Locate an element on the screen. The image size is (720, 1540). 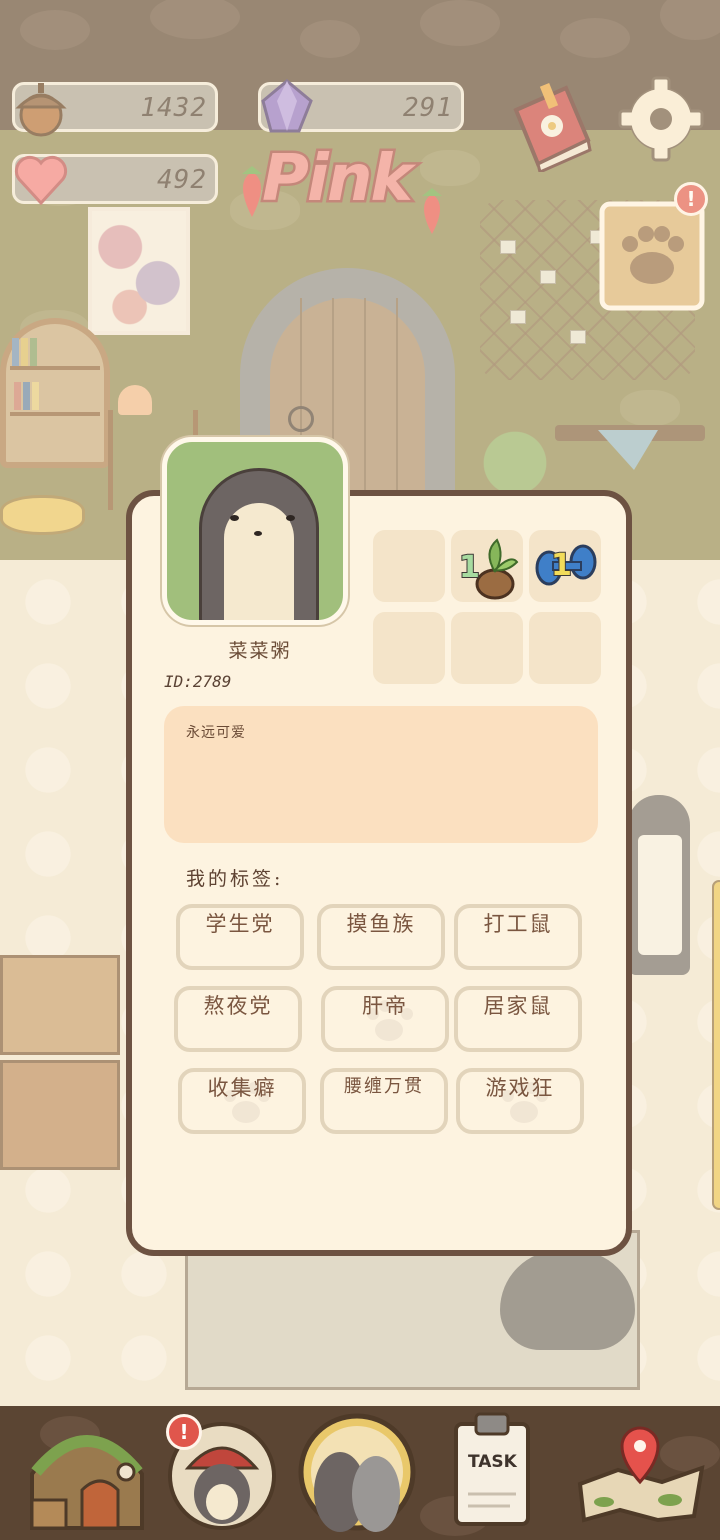
map-icon is located at coordinates (641, 1474).